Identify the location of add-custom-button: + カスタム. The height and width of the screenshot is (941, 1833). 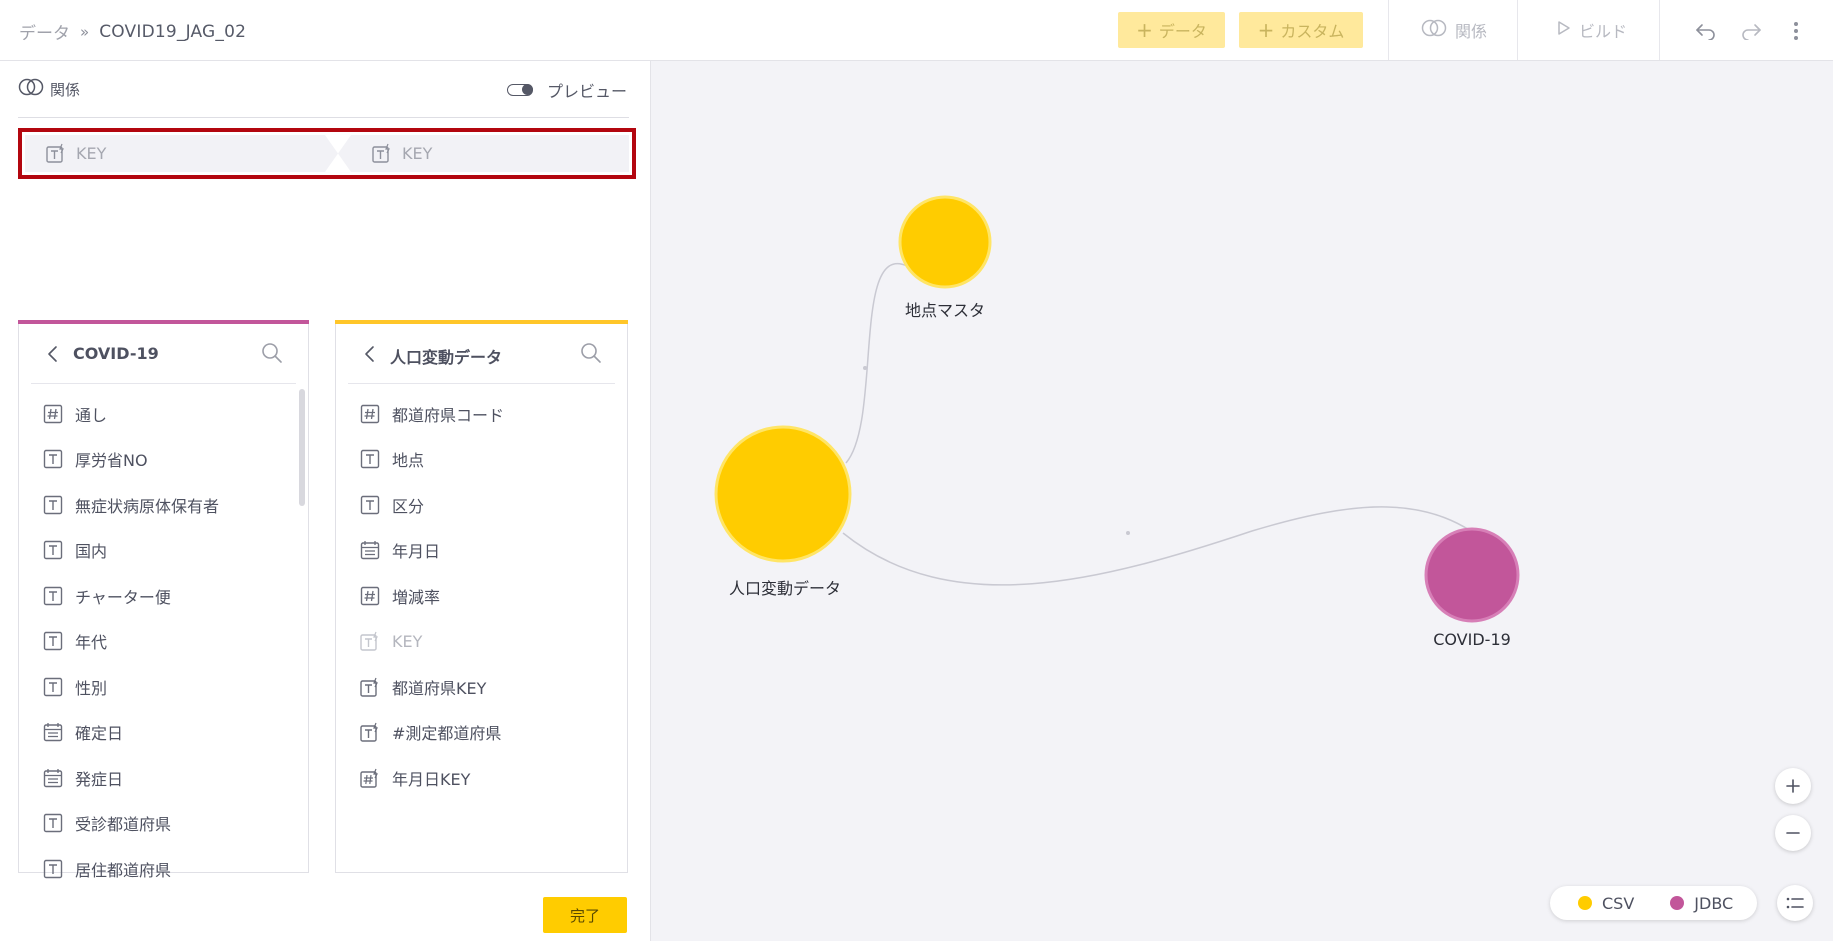
(1301, 30).